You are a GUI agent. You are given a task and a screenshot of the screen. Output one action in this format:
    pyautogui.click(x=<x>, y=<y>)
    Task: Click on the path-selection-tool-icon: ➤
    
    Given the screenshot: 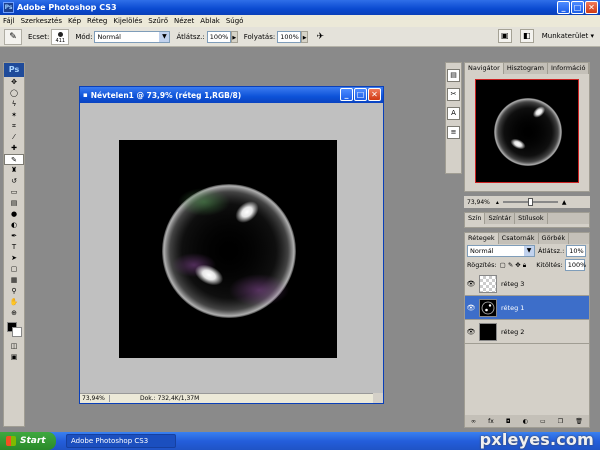 What is the action you would take?
    pyautogui.click(x=14, y=258)
    